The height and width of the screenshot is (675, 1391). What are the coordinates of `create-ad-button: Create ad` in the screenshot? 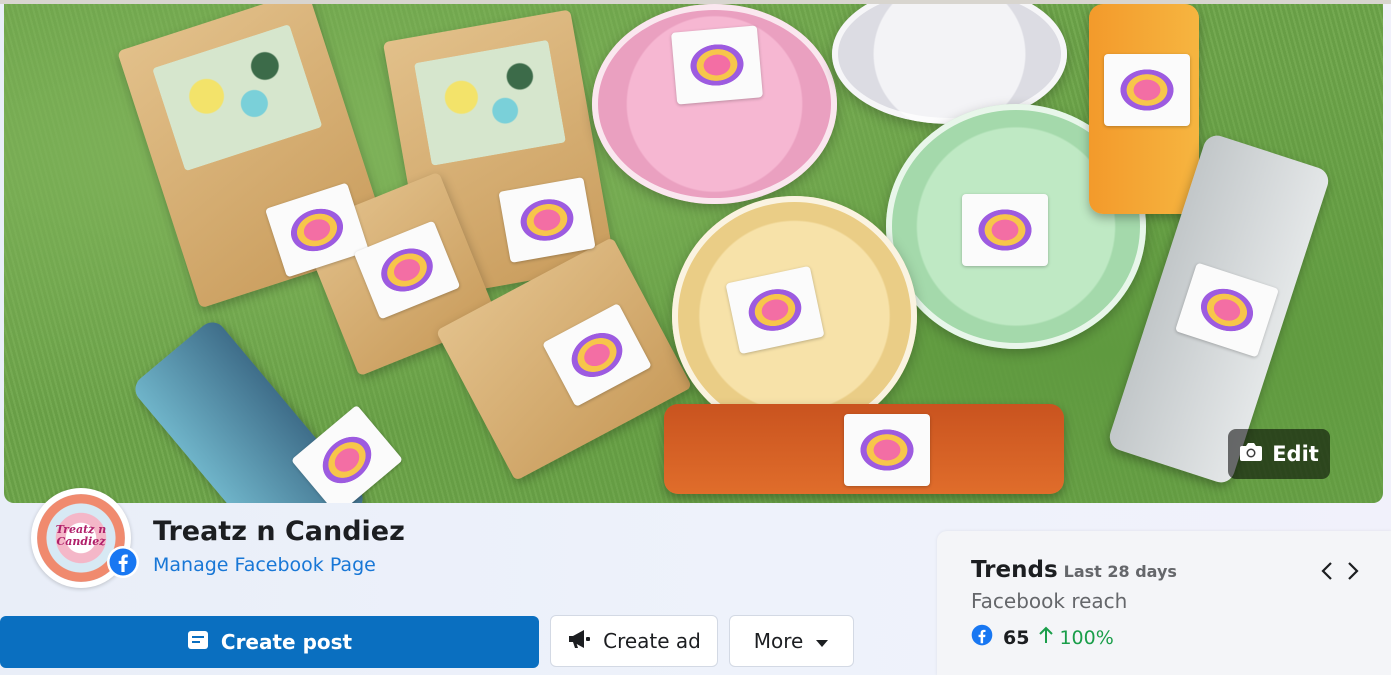 It's located at (634, 641).